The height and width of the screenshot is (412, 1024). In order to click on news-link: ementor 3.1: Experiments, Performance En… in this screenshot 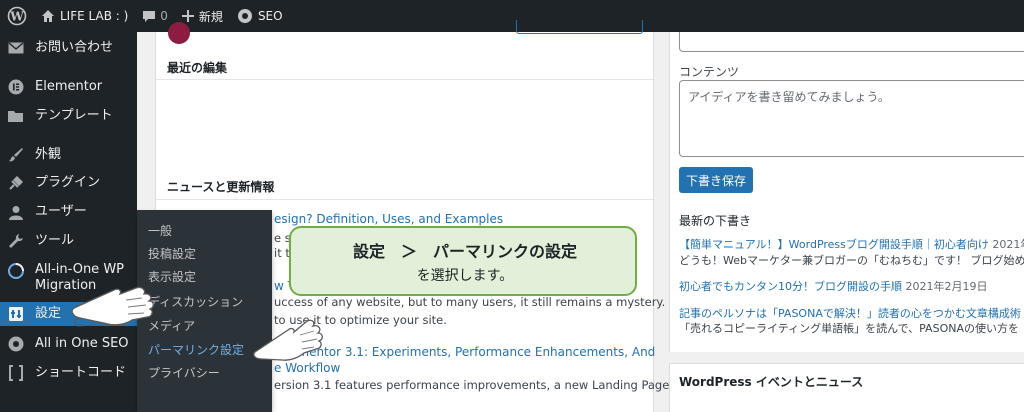, I will do `click(472, 352)`.